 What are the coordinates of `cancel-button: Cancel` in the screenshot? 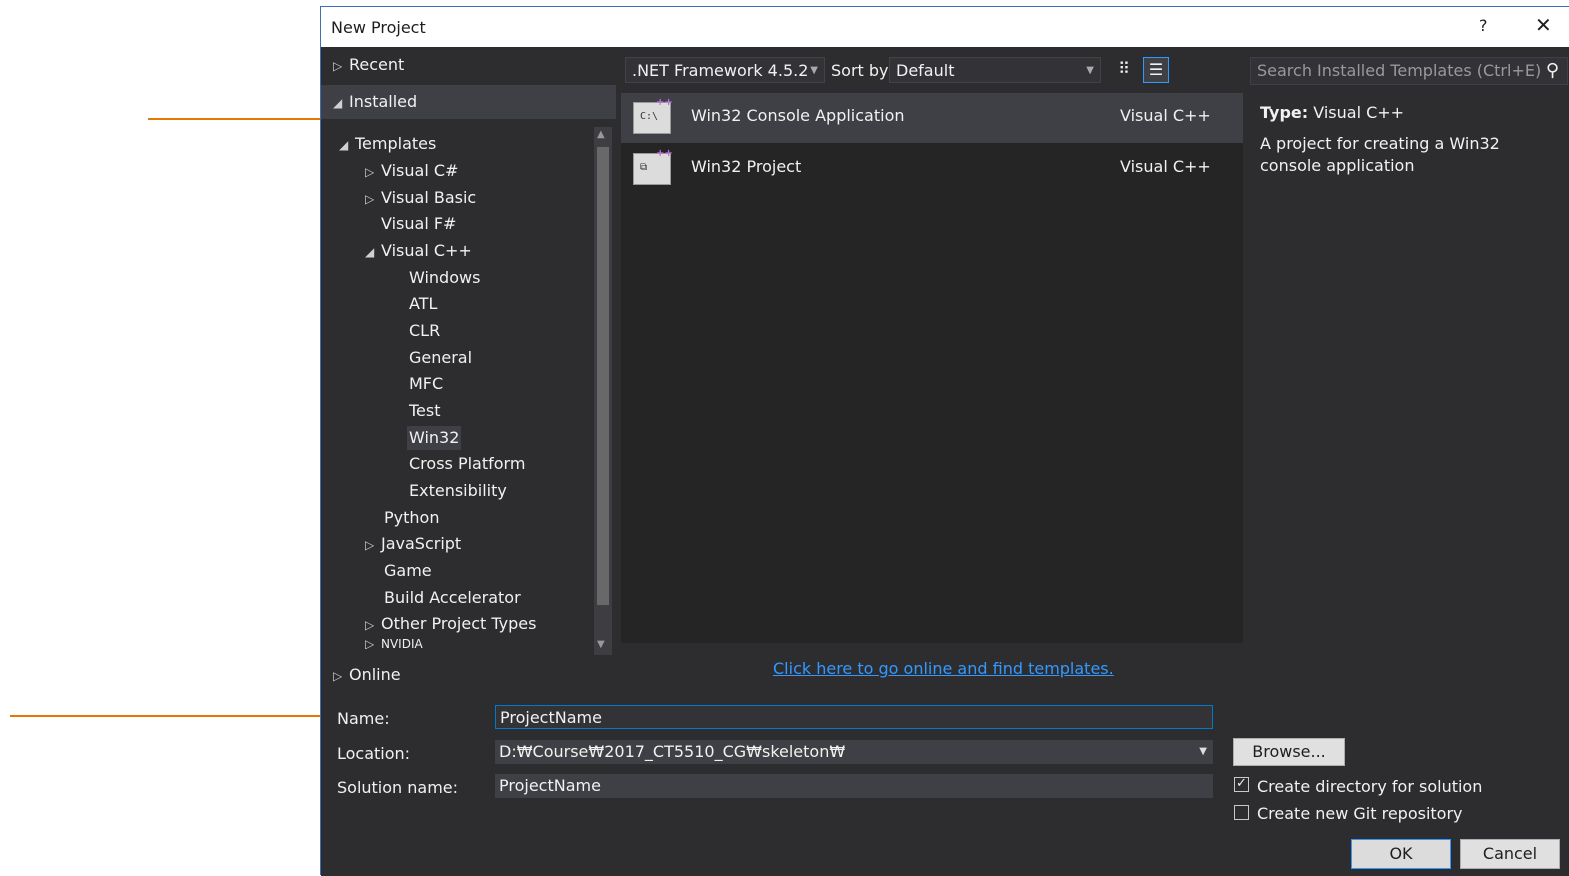 It's located at (1510, 854).